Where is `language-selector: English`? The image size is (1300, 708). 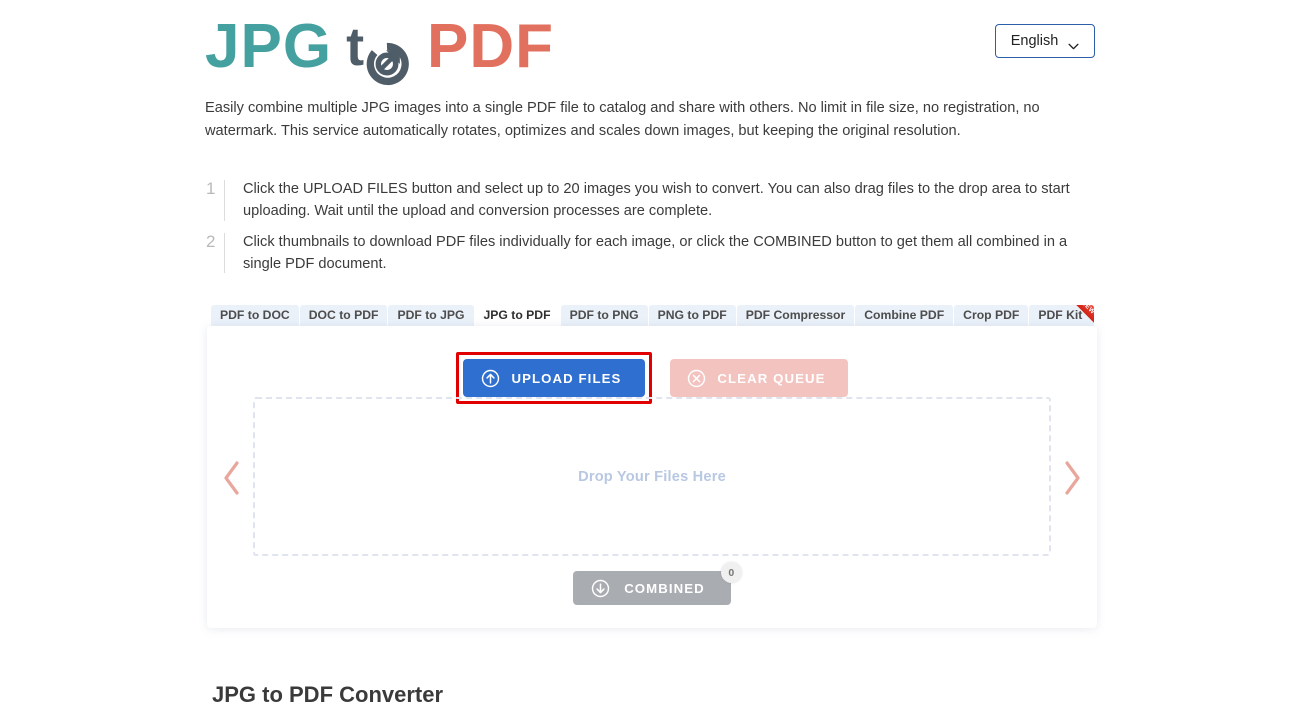
language-selector: English is located at coordinates (1045, 41).